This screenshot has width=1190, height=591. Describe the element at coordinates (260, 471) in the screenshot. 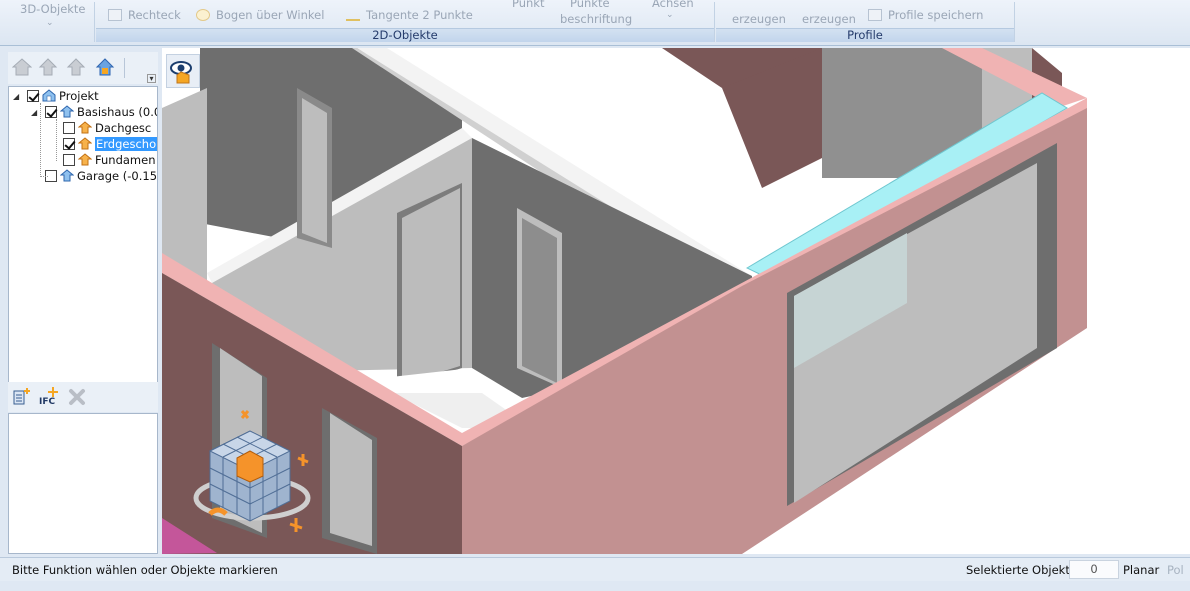

I see `navigation-cube-icon` at that location.